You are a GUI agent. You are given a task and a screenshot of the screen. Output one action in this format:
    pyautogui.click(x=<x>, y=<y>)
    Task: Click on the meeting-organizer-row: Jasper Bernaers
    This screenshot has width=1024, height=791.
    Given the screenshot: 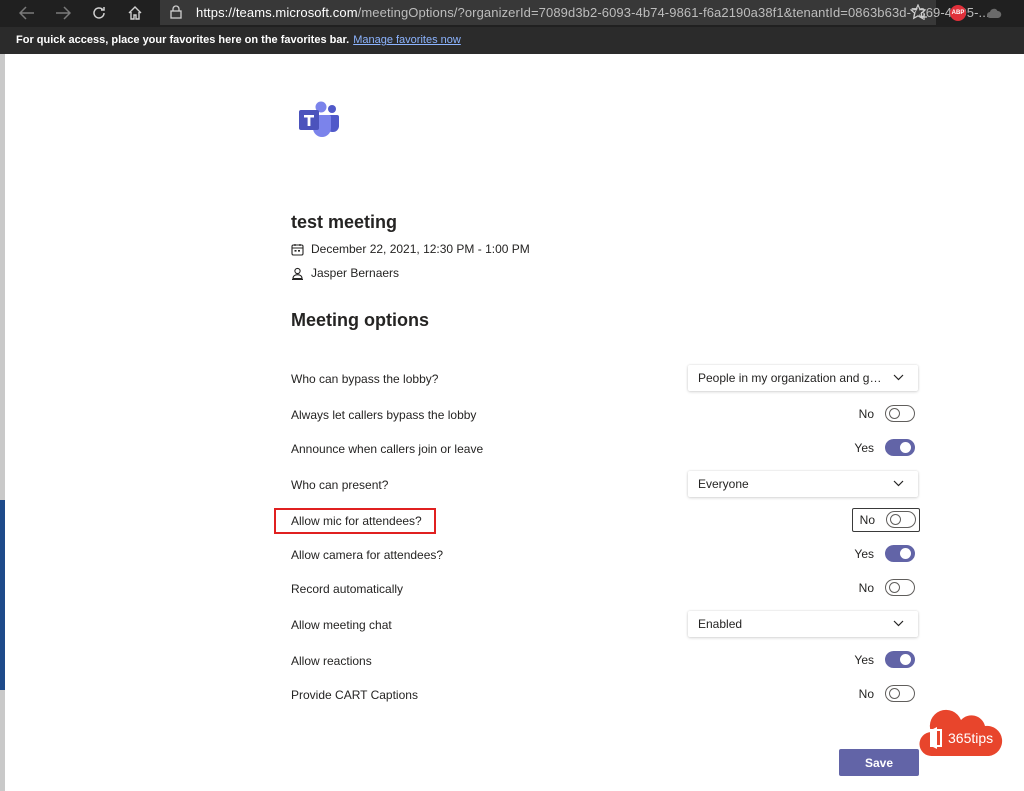 What is the action you would take?
    pyautogui.click(x=345, y=273)
    